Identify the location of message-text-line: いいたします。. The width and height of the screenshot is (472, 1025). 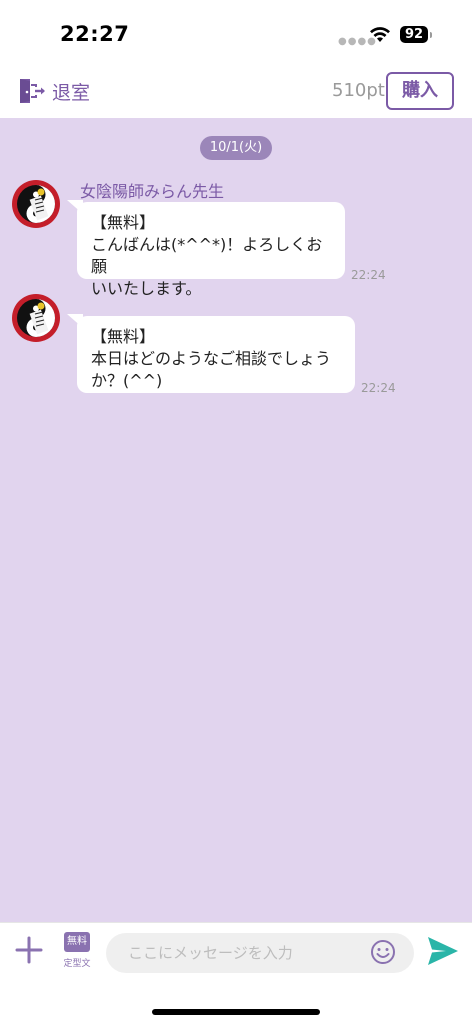
(146, 288).